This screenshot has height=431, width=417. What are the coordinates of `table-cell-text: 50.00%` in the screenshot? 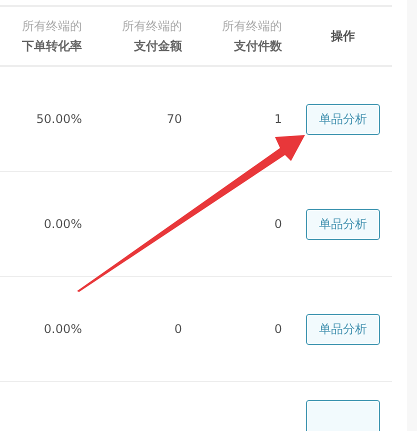 It's located at (59, 119).